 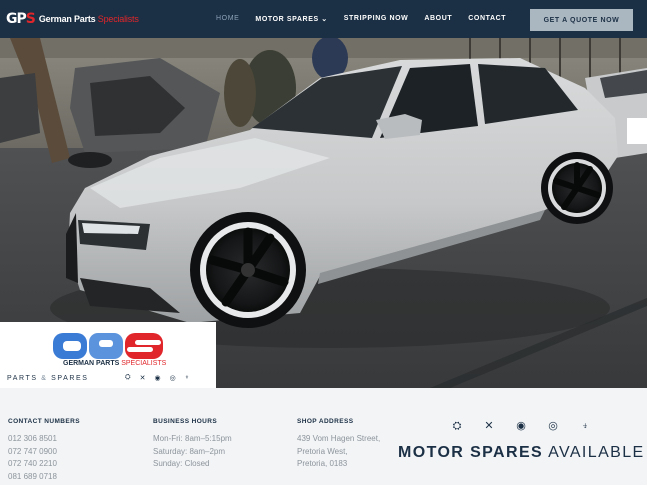 I want to click on address-line: Pretoria West,, so click(x=322, y=451).